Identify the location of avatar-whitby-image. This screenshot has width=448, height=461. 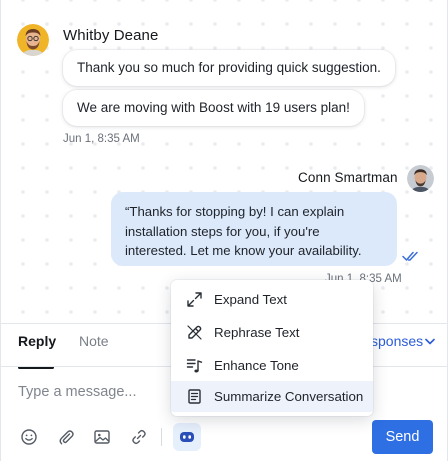
(33, 40).